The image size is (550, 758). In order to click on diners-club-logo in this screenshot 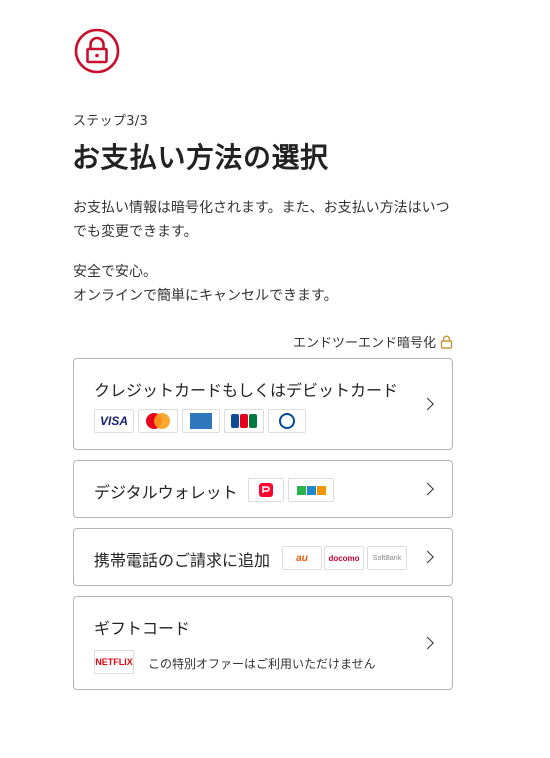, I will do `click(287, 421)`.